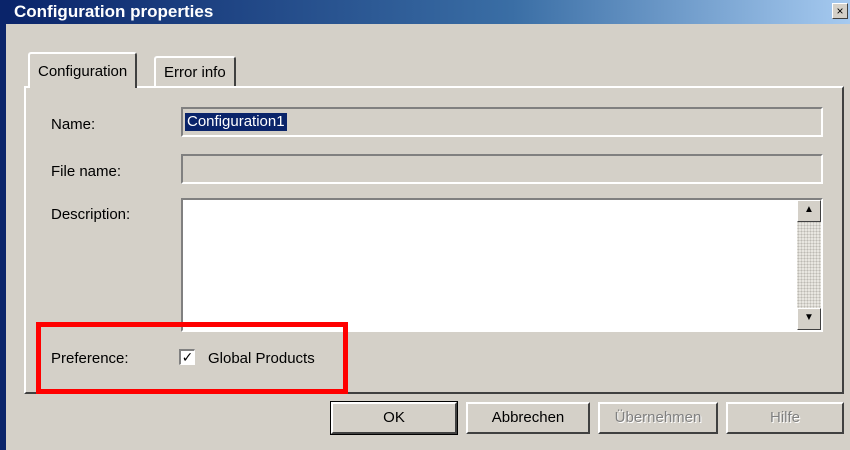  What do you see at coordinates (91, 214) in the screenshot?
I see `description-label: Description:` at bounding box center [91, 214].